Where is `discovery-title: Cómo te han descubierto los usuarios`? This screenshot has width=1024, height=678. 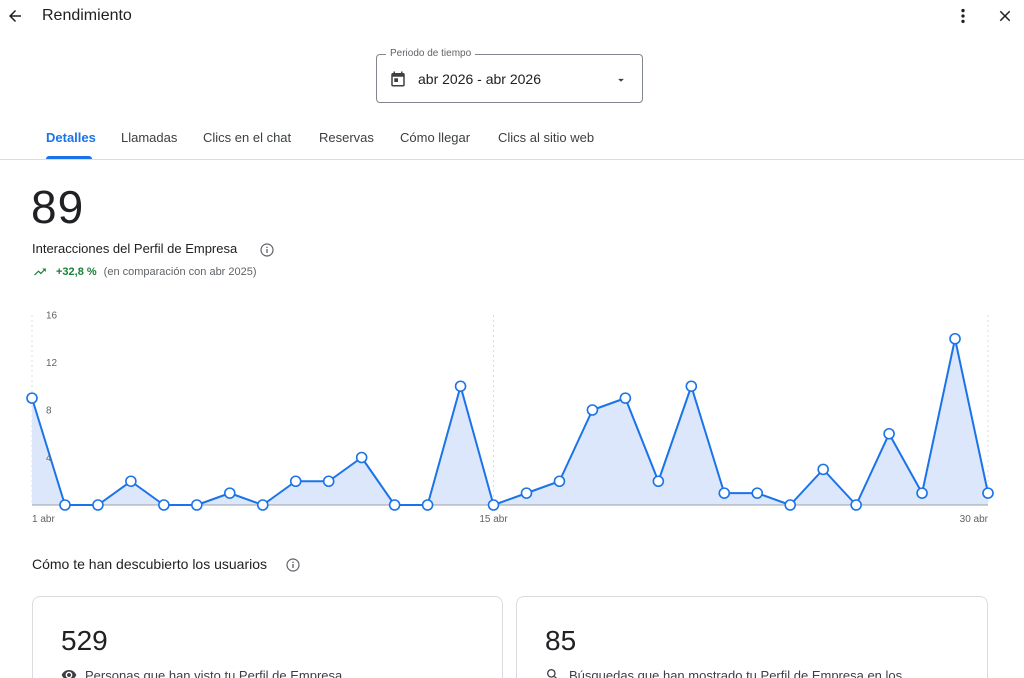
discovery-title: Cómo te han descubierto los usuarios is located at coordinates (150, 564).